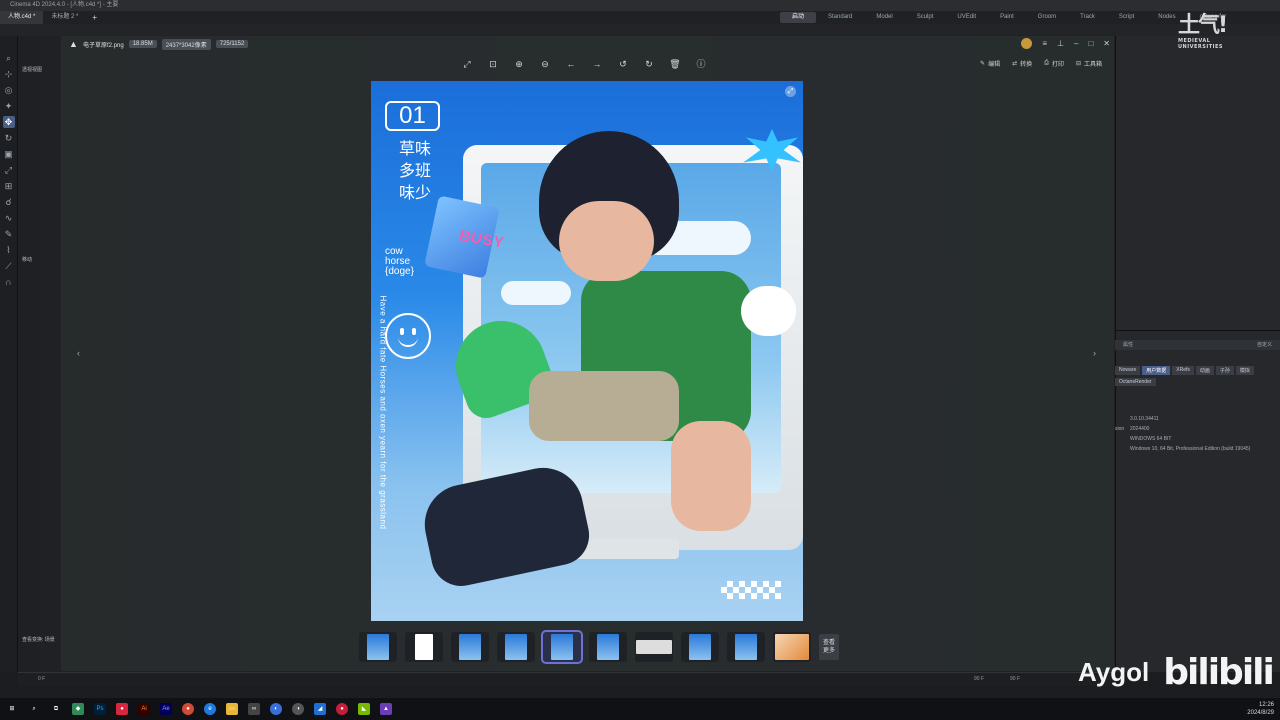 This screenshot has width=1280, height=720. What do you see at coordinates (9, 282) in the screenshot?
I see `magnet-icon: ∩` at bounding box center [9, 282].